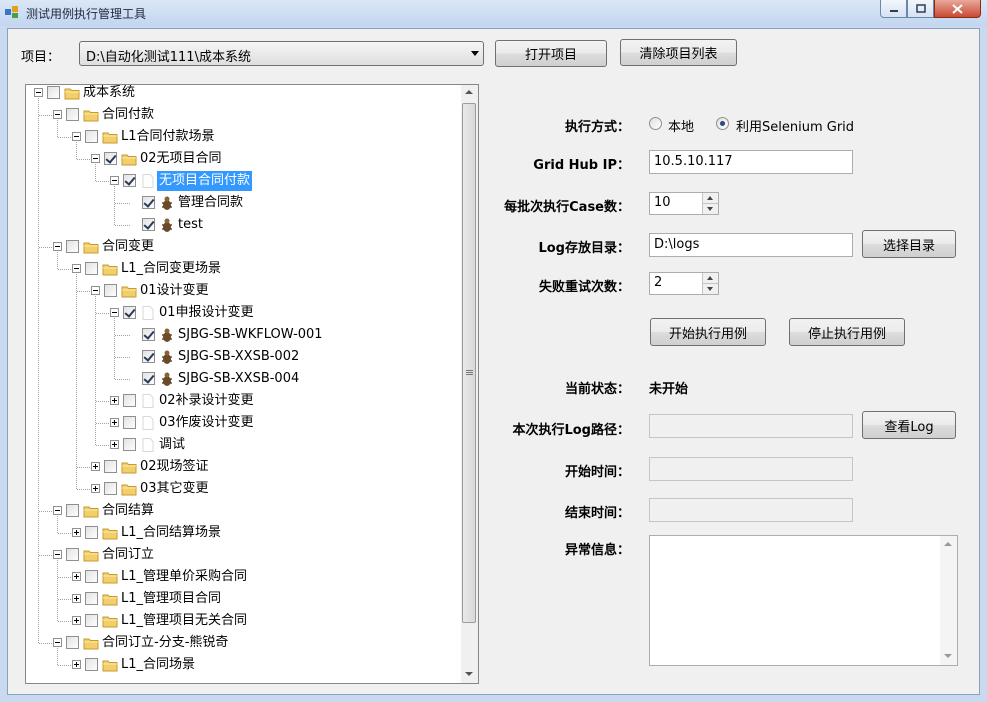 This screenshot has width=987, height=702. What do you see at coordinates (205, 181) in the screenshot?
I see `tree-node-label: 无项目合同付款` at bounding box center [205, 181].